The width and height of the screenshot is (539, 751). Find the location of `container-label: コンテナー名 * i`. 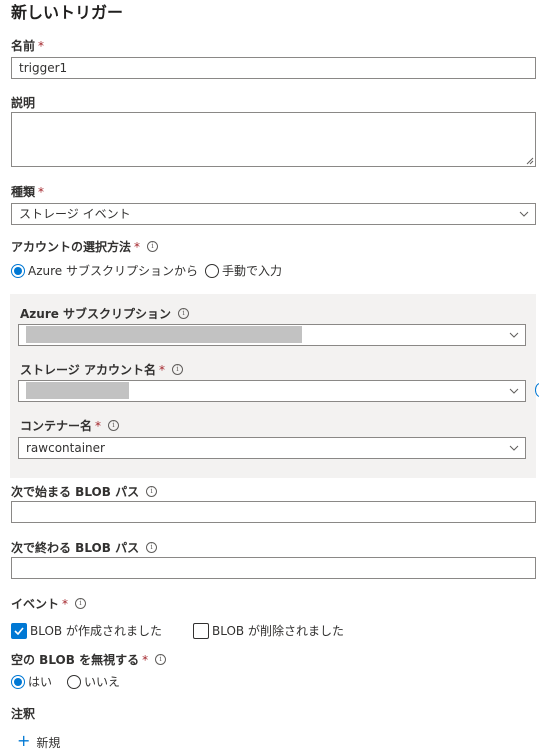

container-label: コンテナー名 * i is located at coordinates (70, 426).